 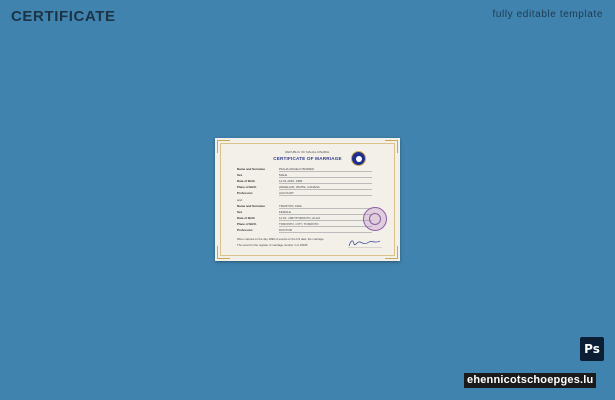 I want to click on field-value: DOCTOR, so click(x=325, y=230).